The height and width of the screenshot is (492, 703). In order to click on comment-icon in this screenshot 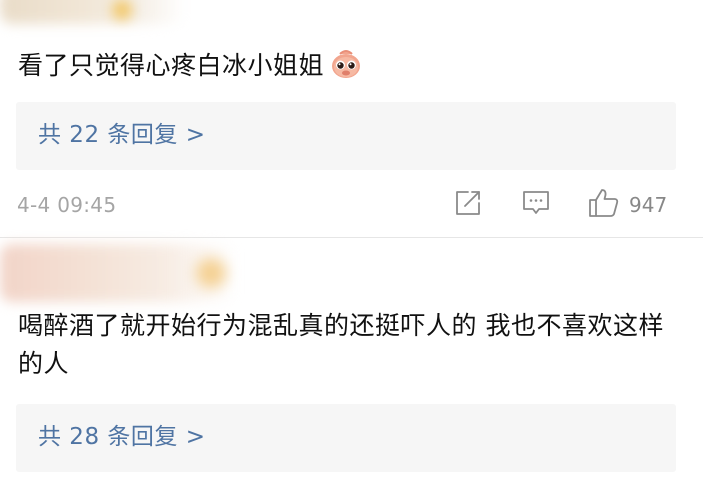, I will do `click(536, 205)`.